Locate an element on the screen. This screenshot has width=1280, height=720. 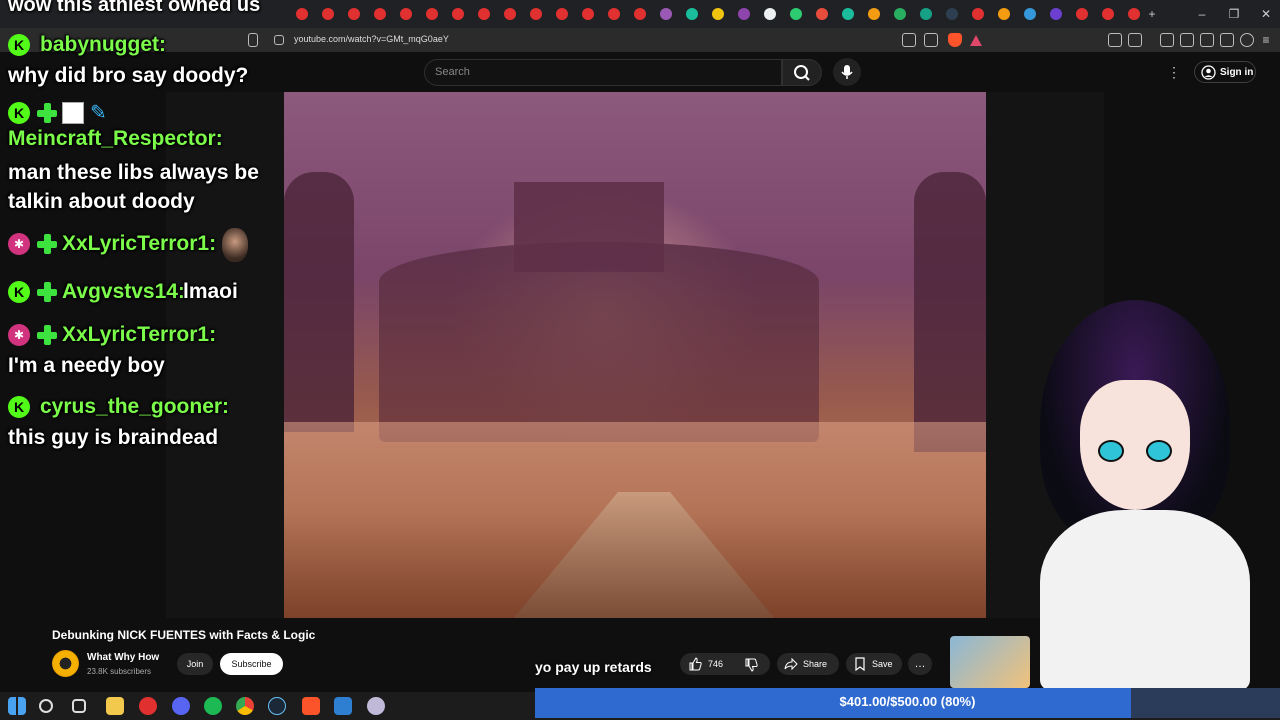
new-tab-icon: + is located at coordinates (1152, 14).